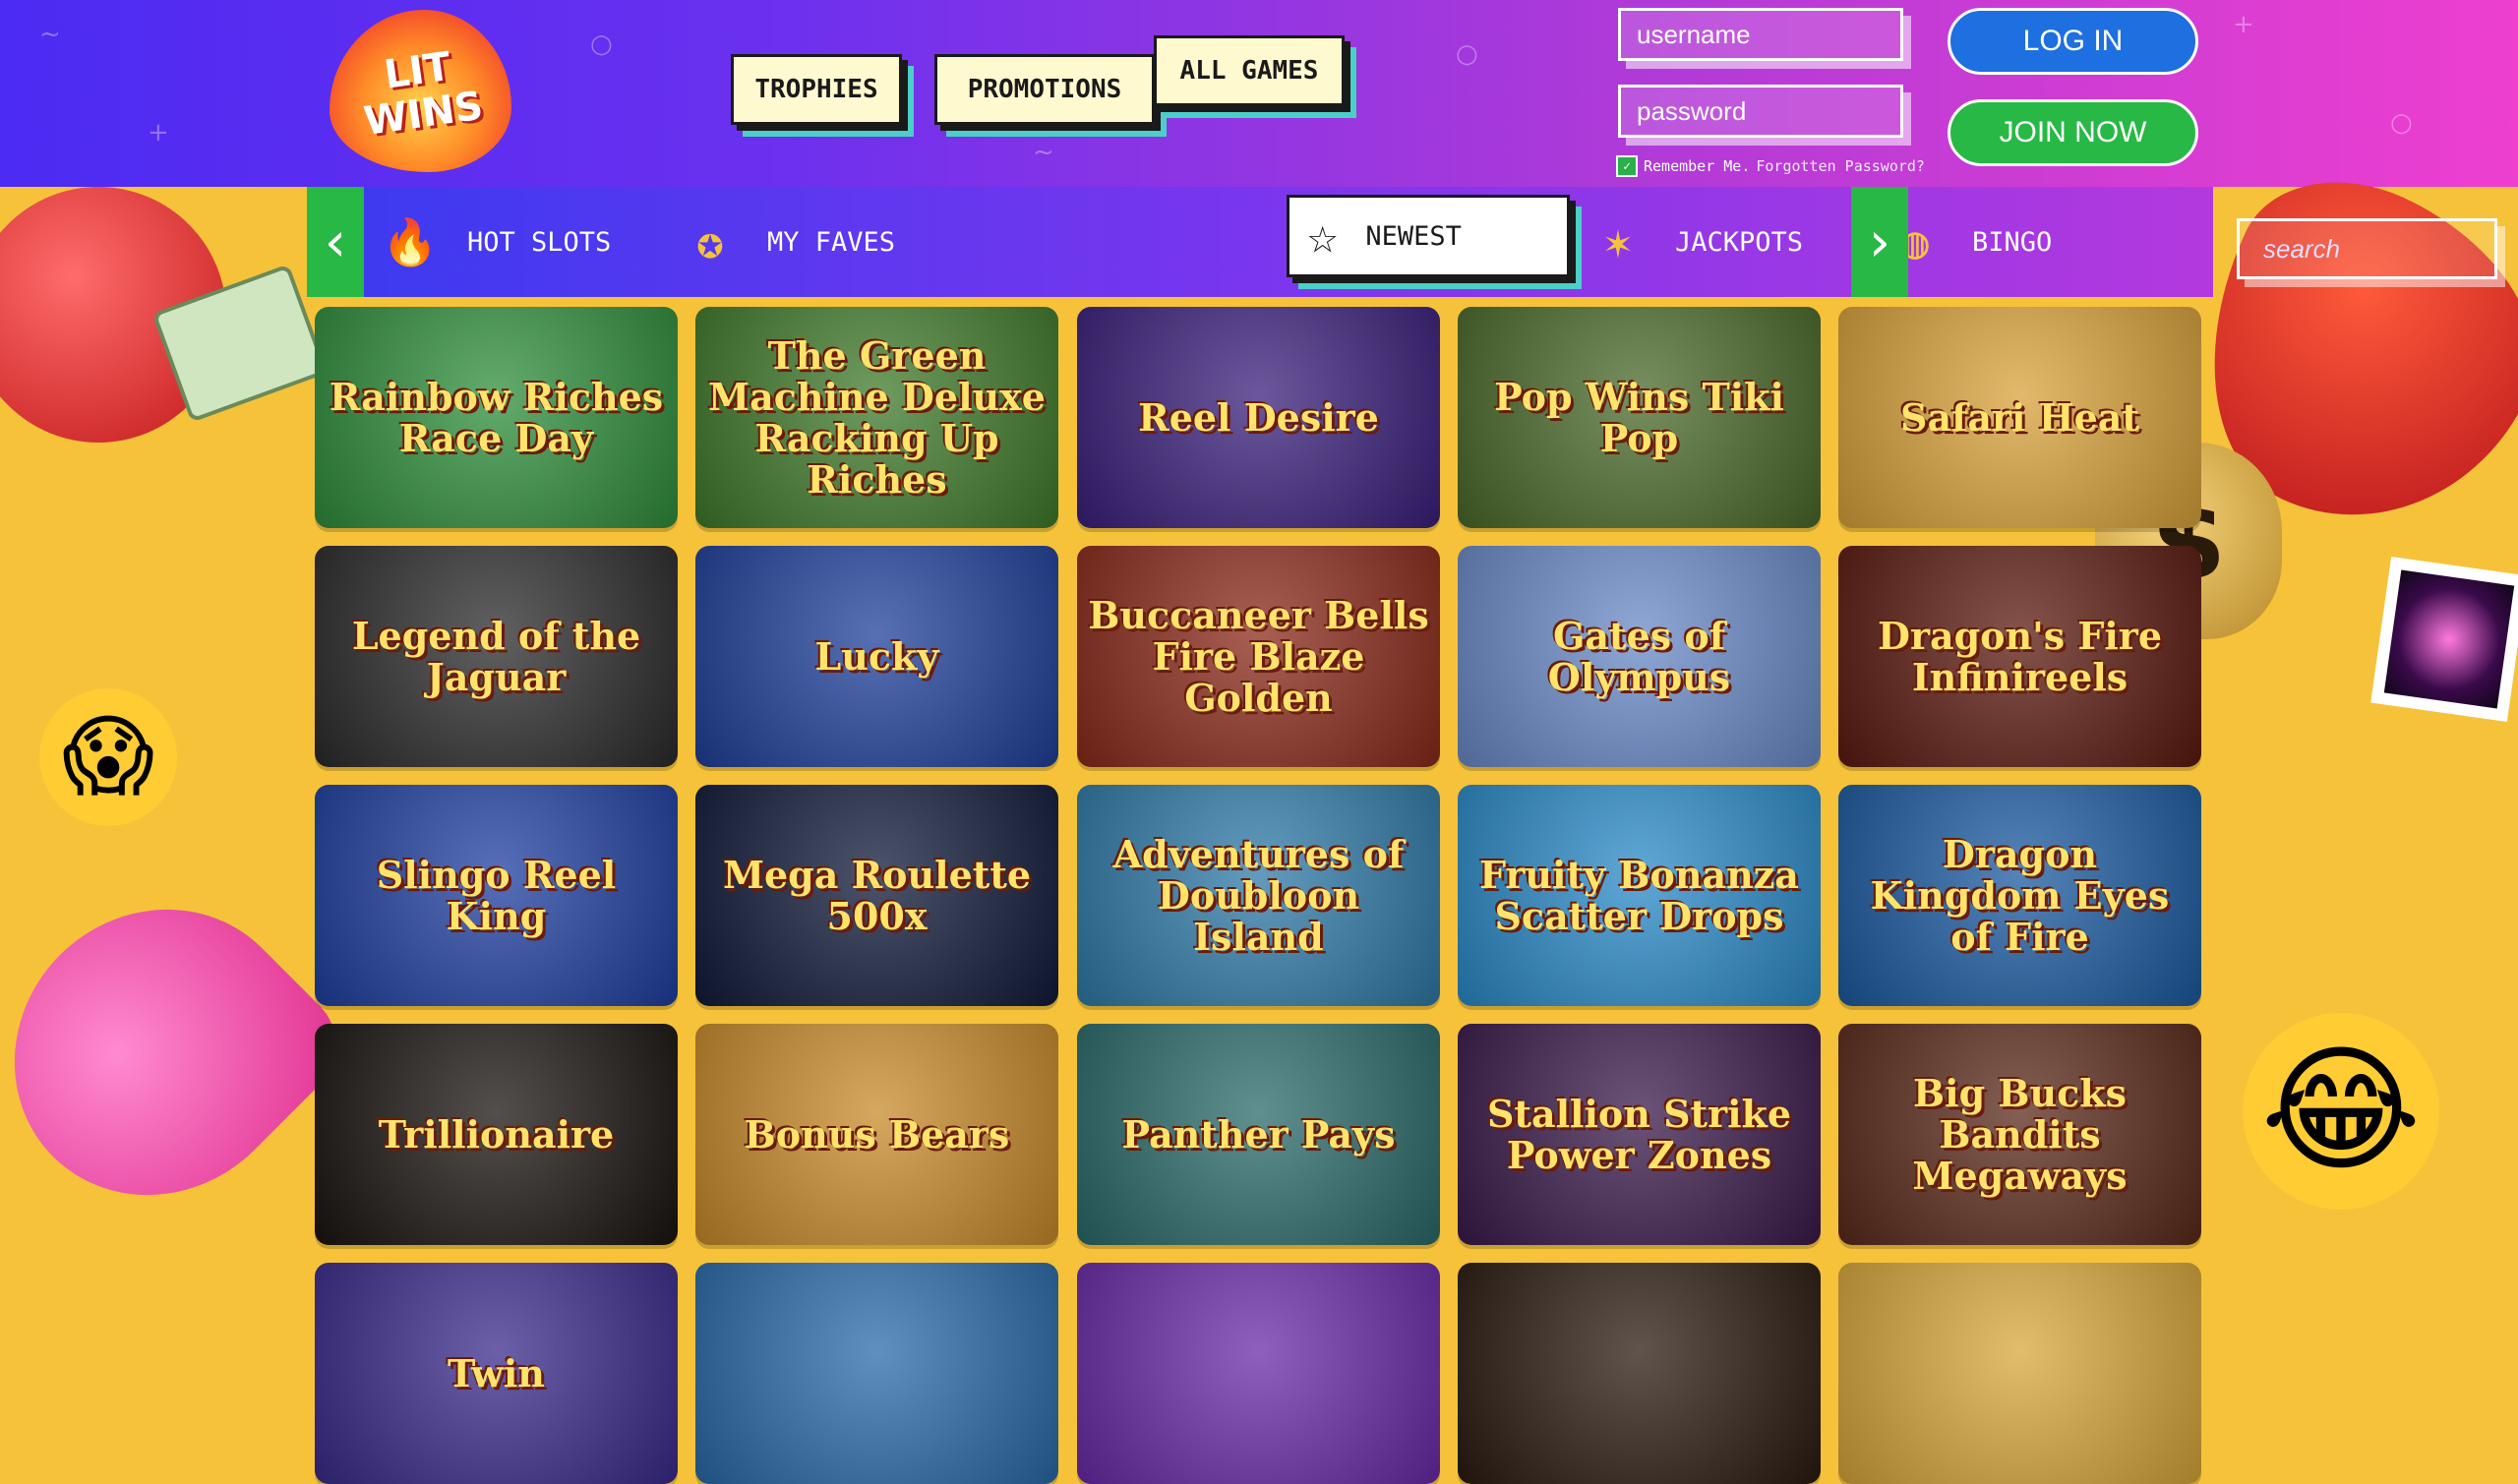 The width and height of the screenshot is (2518, 1484). Describe the element at coordinates (1760, 112) in the screenshot. I see `password-field: password` at that location.